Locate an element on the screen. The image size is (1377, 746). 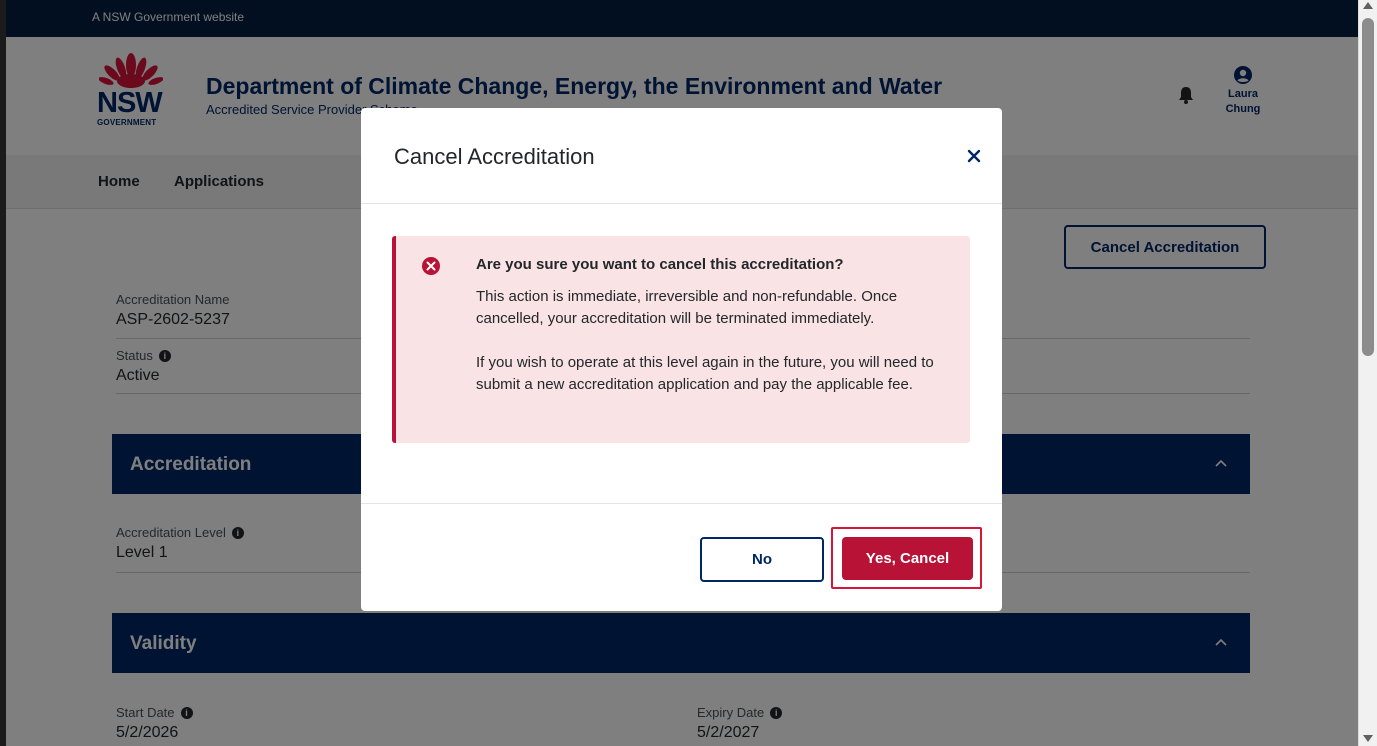
close-icon is located at coordinates (974, 156).